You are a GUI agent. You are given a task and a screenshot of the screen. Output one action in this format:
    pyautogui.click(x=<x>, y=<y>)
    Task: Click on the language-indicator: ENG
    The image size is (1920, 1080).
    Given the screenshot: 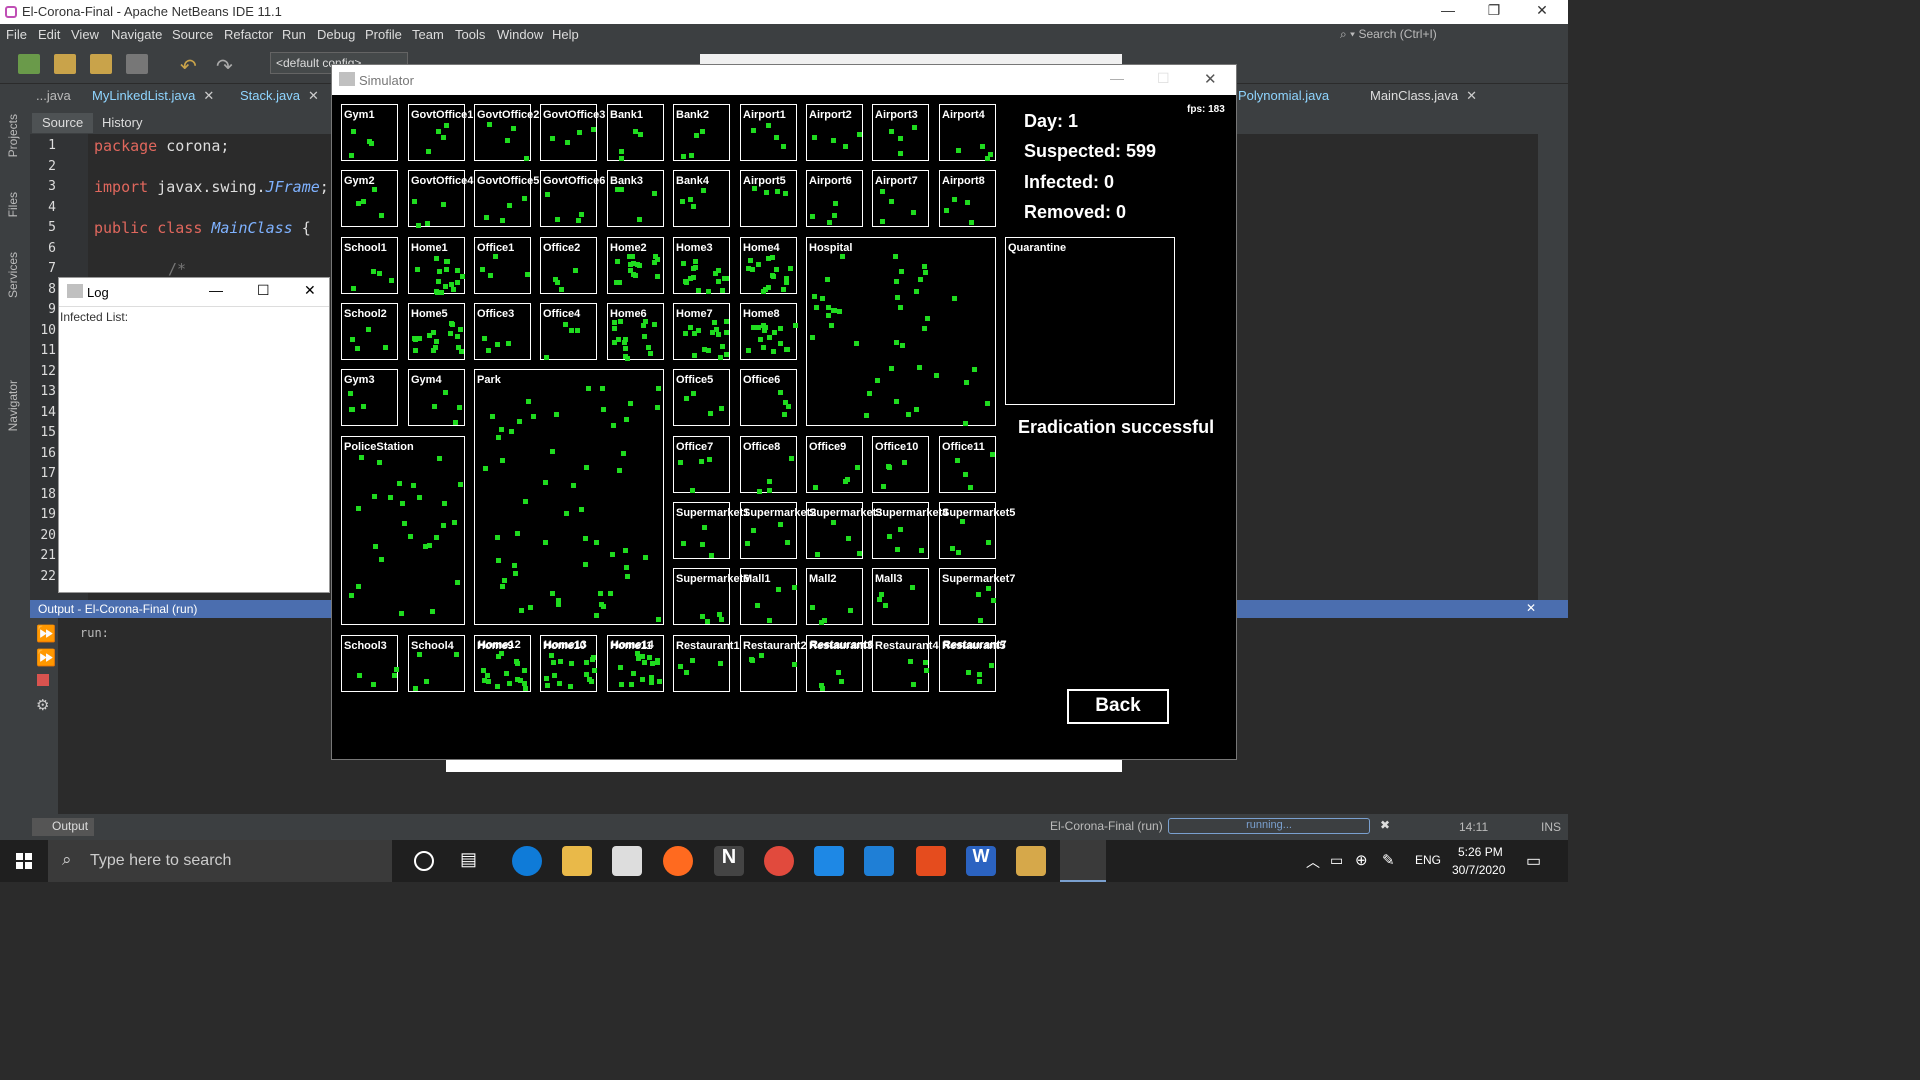 What is the action you would take?
    pyautogui.click(x=1428, y=860)
    